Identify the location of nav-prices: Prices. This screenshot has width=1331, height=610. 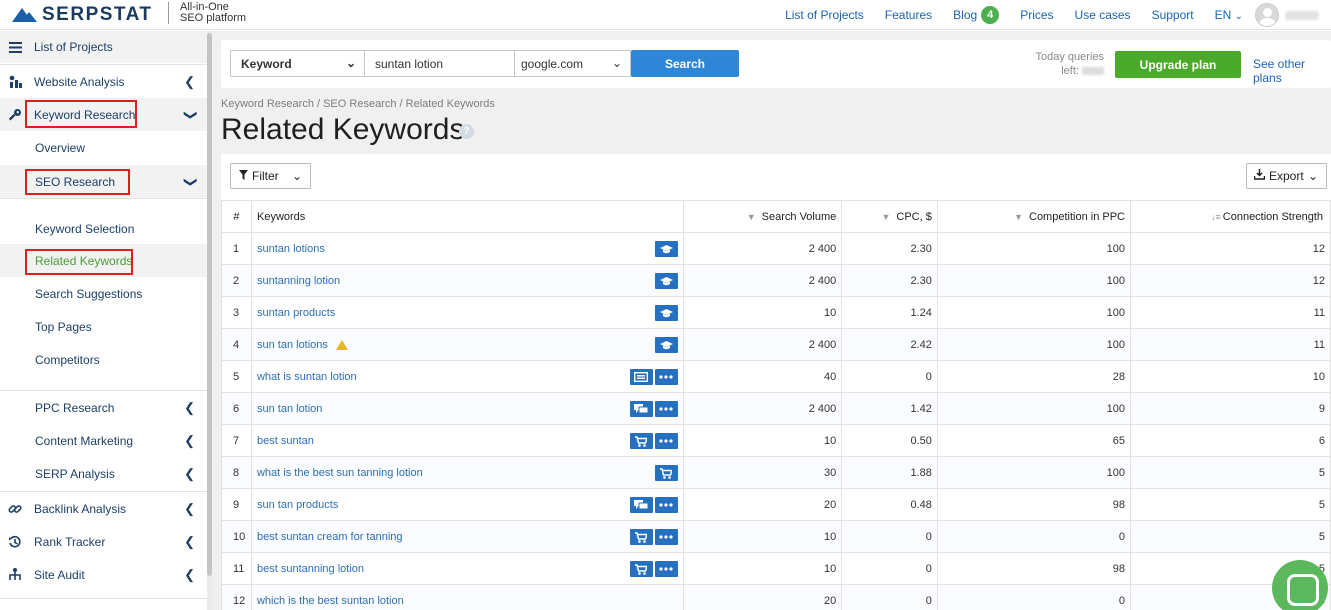
(1036, 15).